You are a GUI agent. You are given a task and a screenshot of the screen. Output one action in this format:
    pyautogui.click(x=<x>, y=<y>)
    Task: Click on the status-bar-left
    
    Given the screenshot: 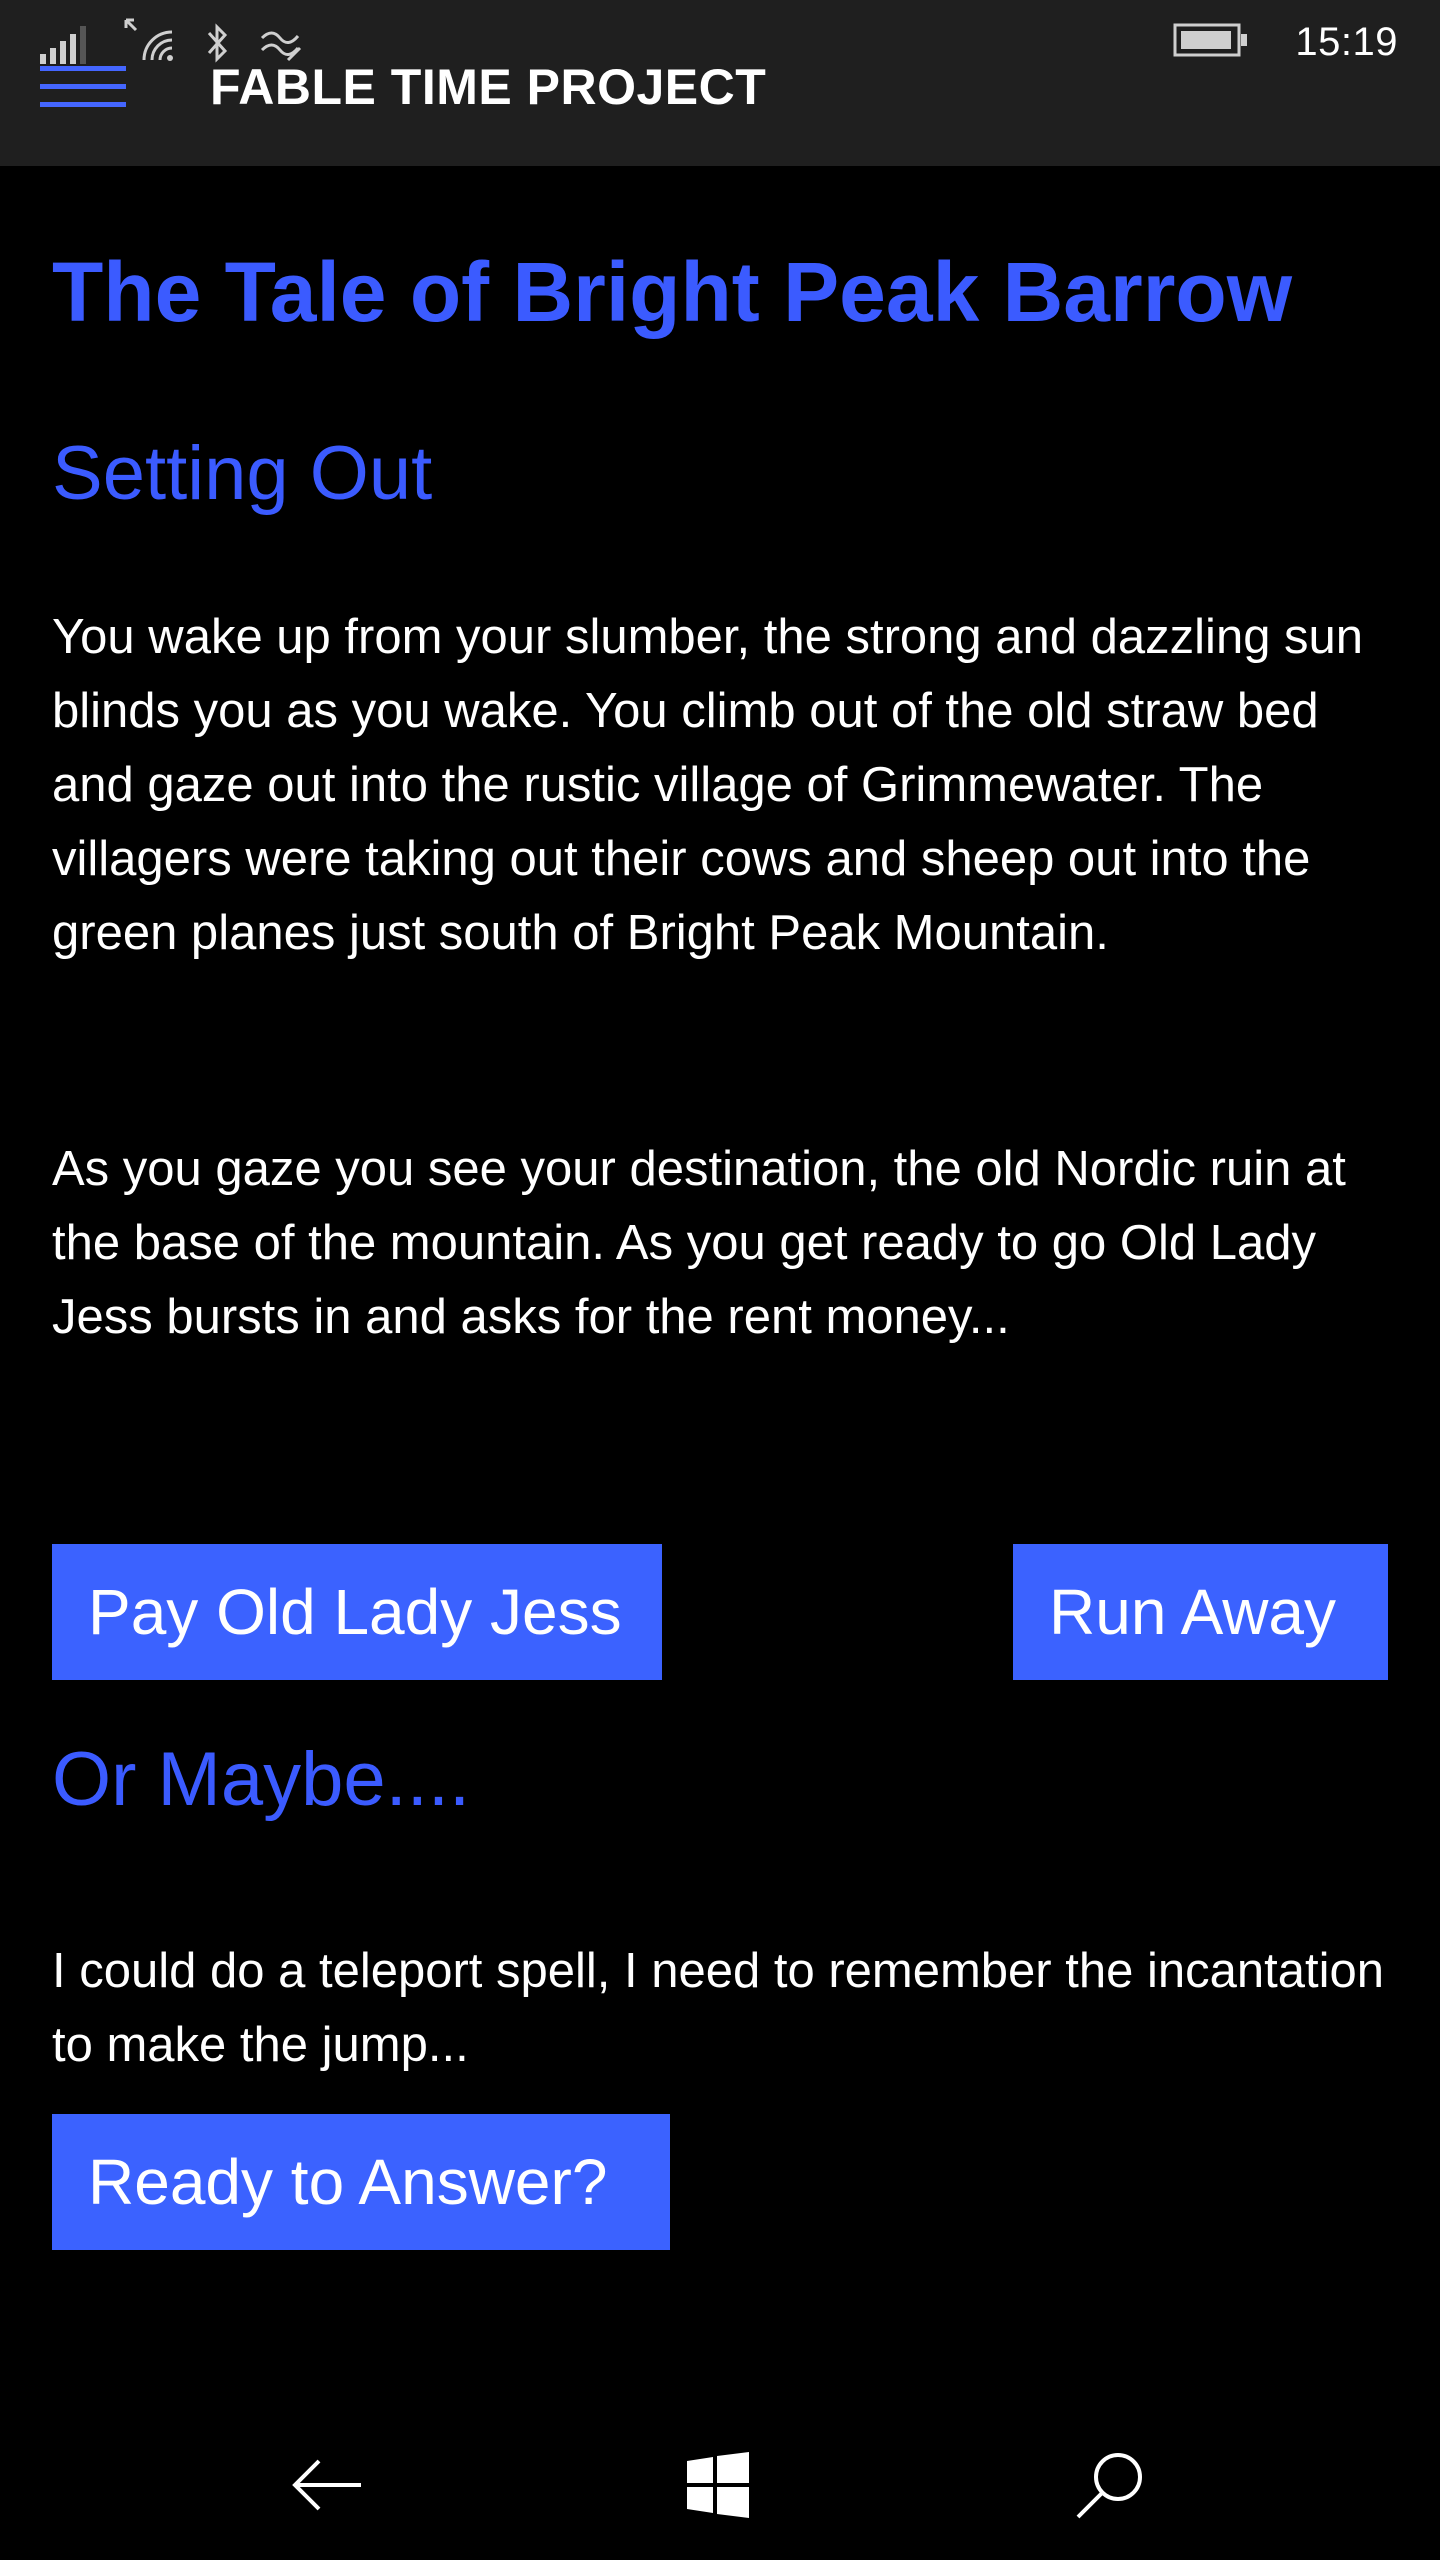 What is the action you would take?
    pyautogui.click(x=172, y=39)
    